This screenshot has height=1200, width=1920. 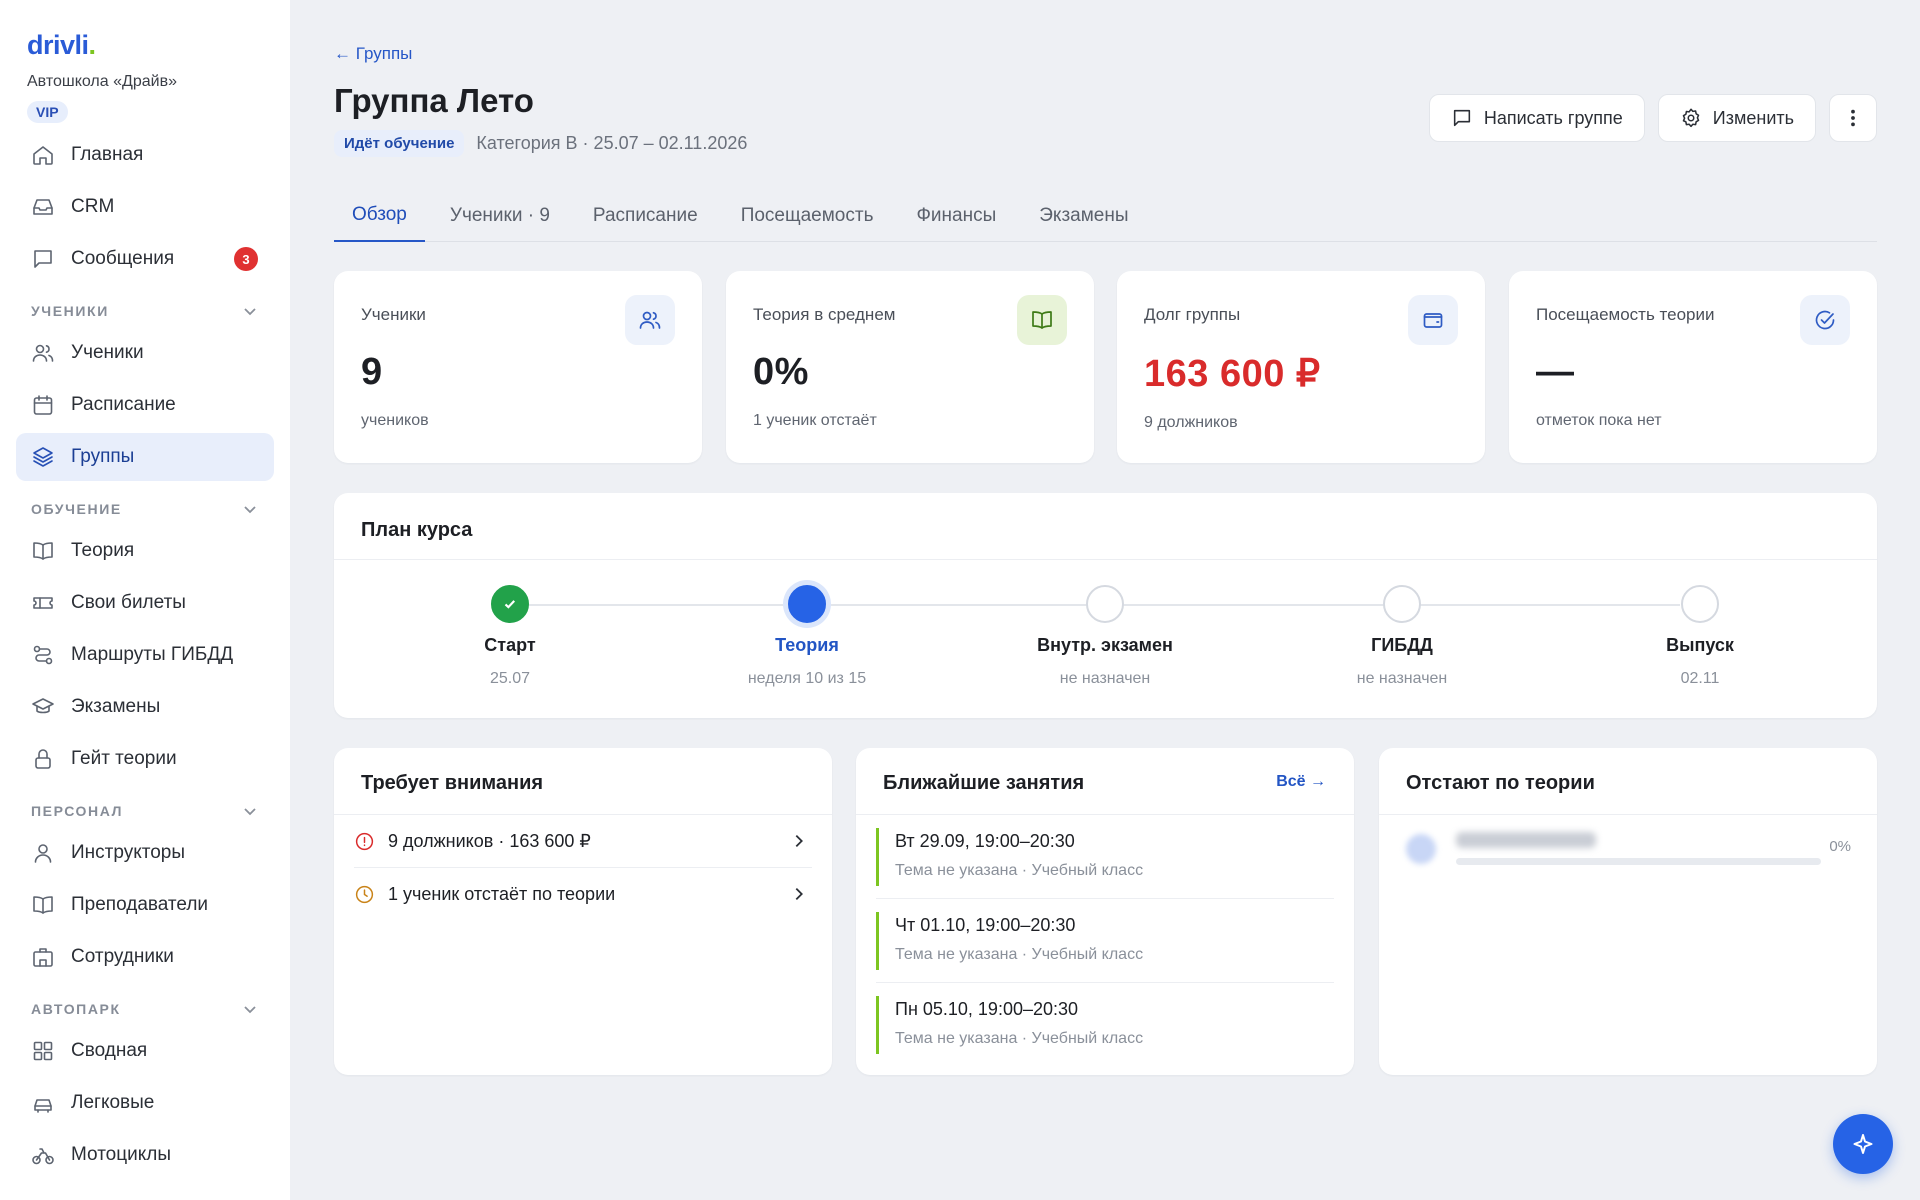 What do you see at coordinates (1736, 118) in the screenshot?
I see `edit-button: Изменить` at bounding box center [1736, 118].